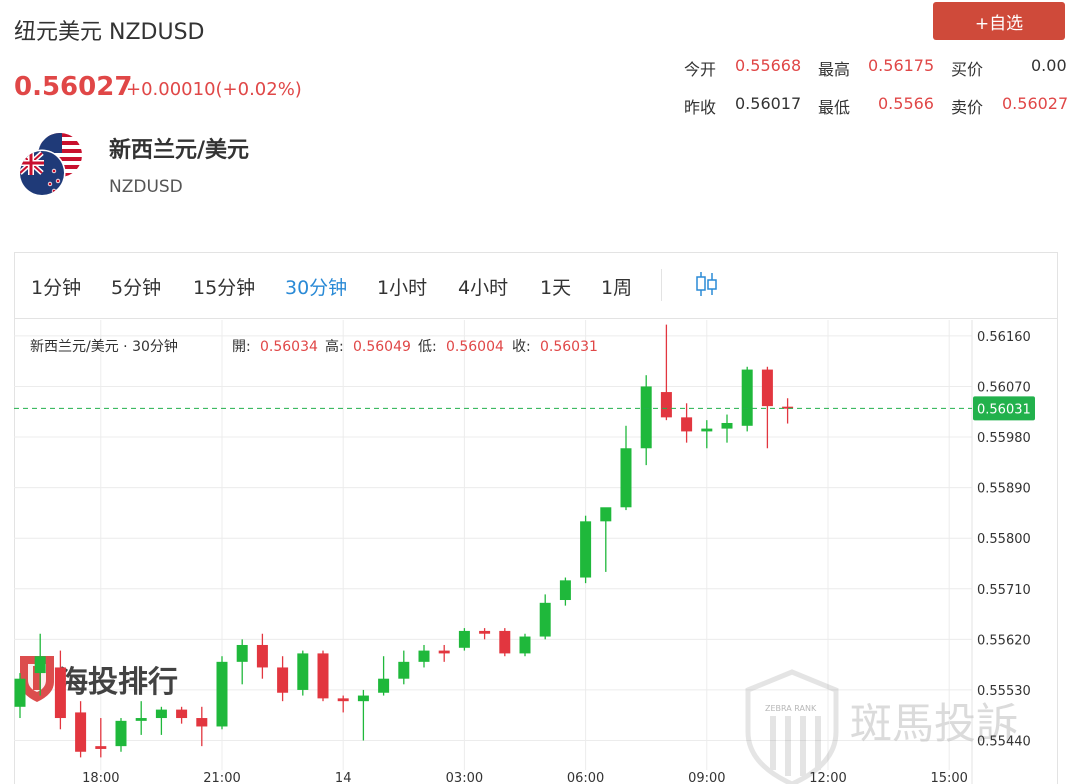 The image size is (1072, 784). Describe the element at coordinates (1004, 409) in the screenshot. I see `last-price-label: 0.56031` at that location.